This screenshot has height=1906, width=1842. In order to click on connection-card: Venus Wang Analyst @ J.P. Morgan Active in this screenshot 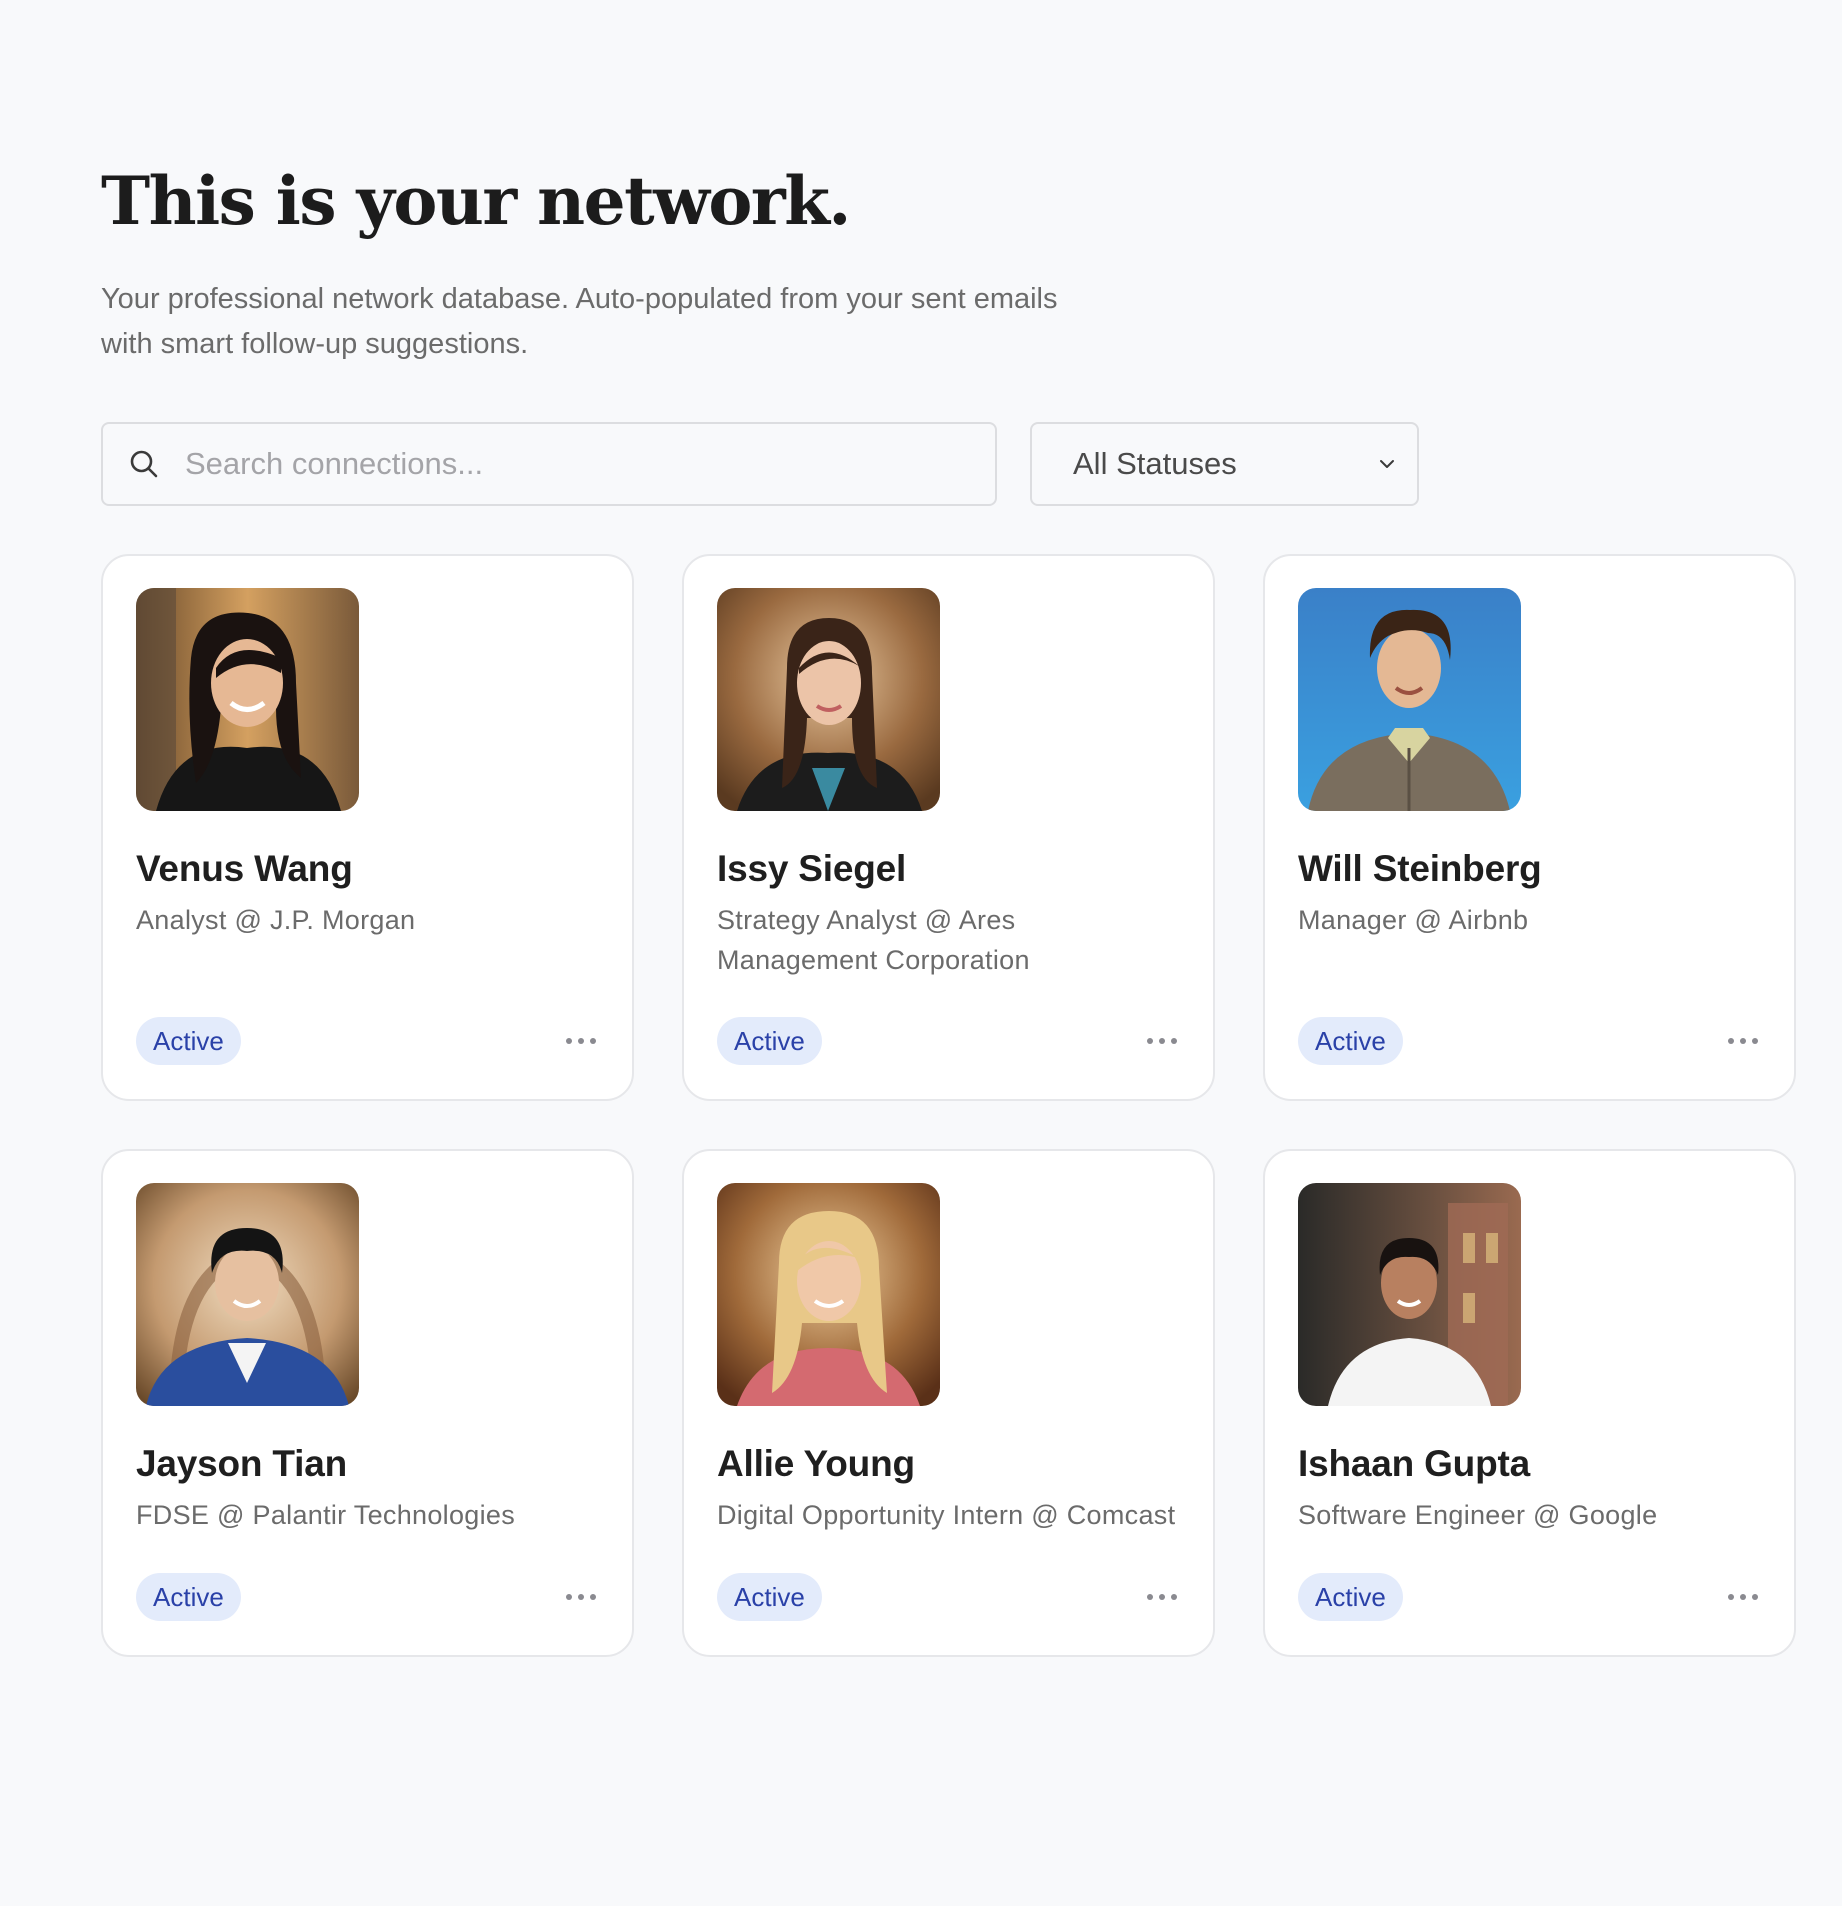, I will do `click(367, 827)`.